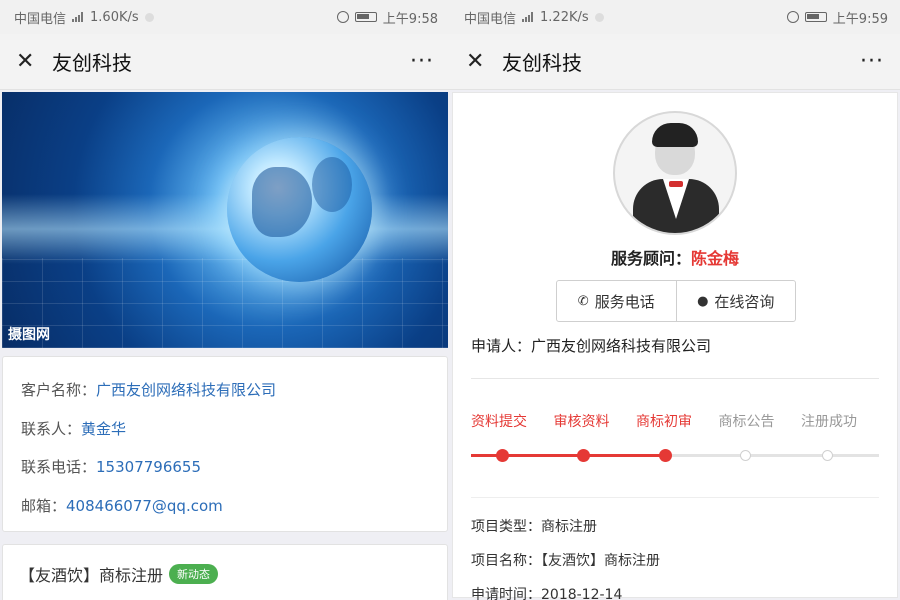 The width and height of the screenshot is (900, 600). I want to click on service-phone-button: ✆ 服务电话, so click(616, 301).